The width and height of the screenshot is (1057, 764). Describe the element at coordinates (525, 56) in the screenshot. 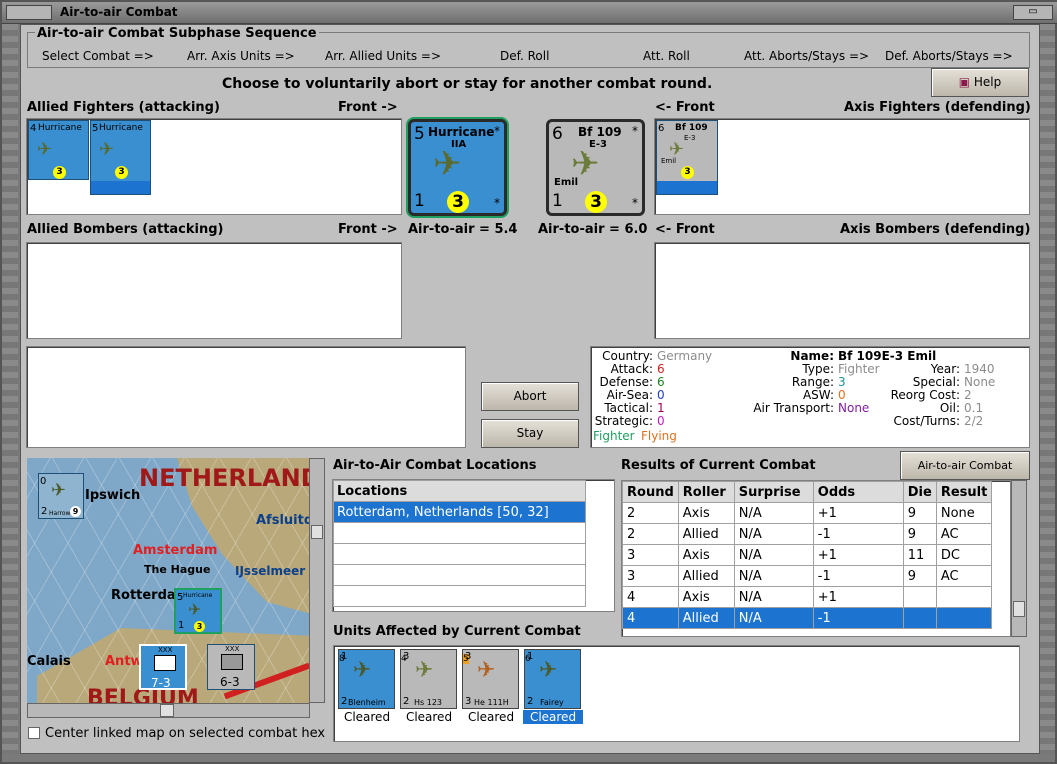

I see `step-def-roll: Def. Roll` at that location.